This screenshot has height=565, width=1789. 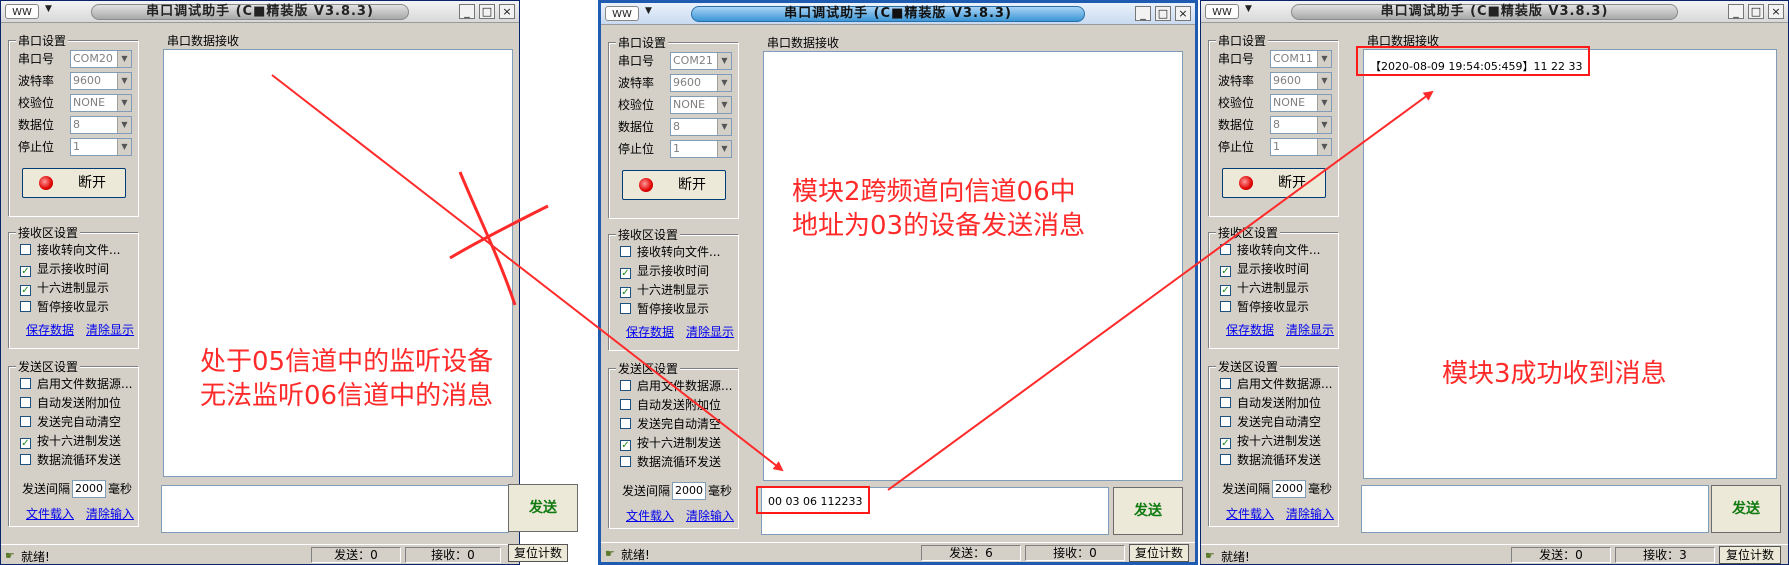 I want to click on port-select: COM11 ▼, so click(x=1301, y=59).